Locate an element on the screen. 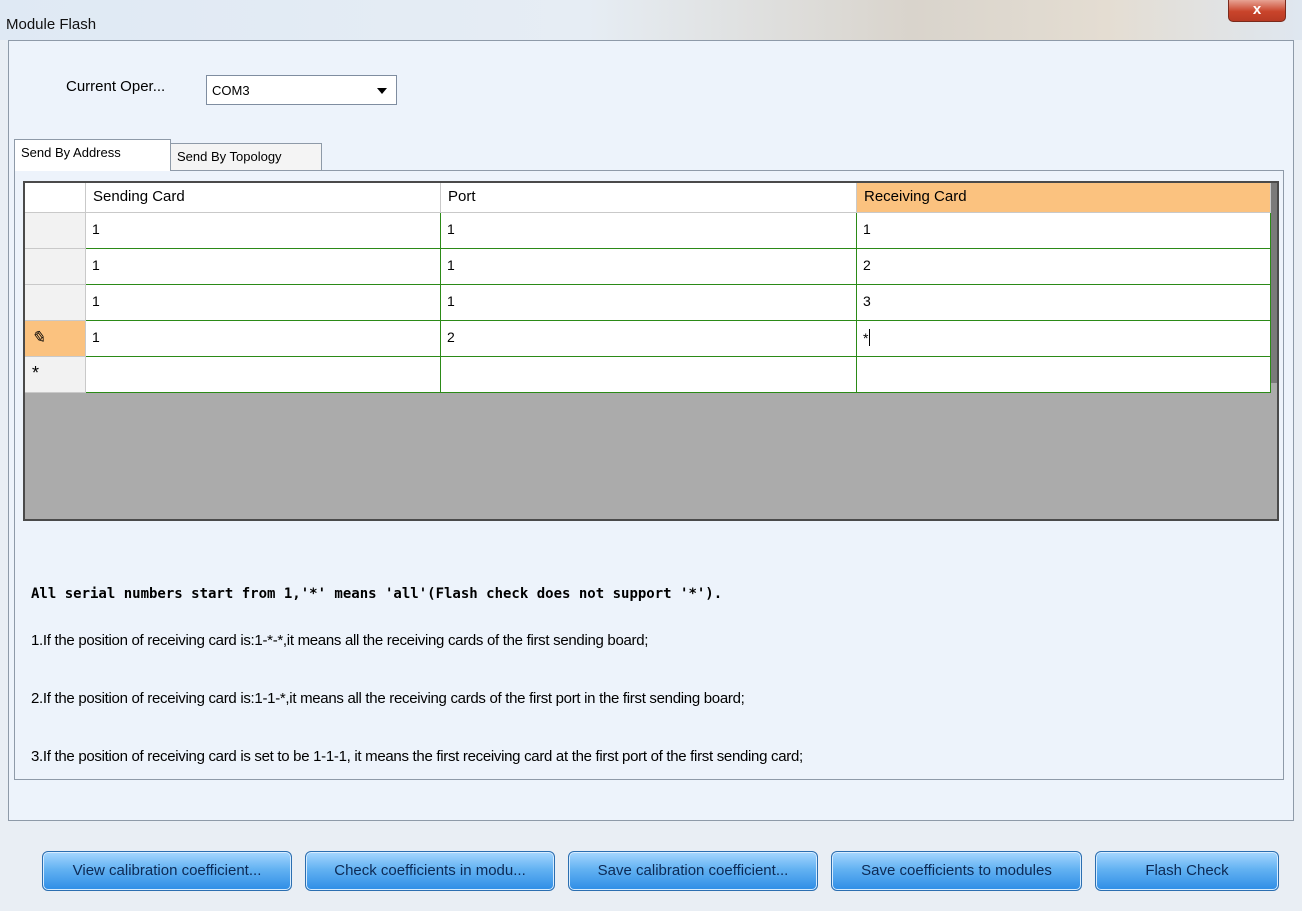 The width and height of the screenshot is (1302, 911). close-icon: x is located at coordinates (1257, 9).